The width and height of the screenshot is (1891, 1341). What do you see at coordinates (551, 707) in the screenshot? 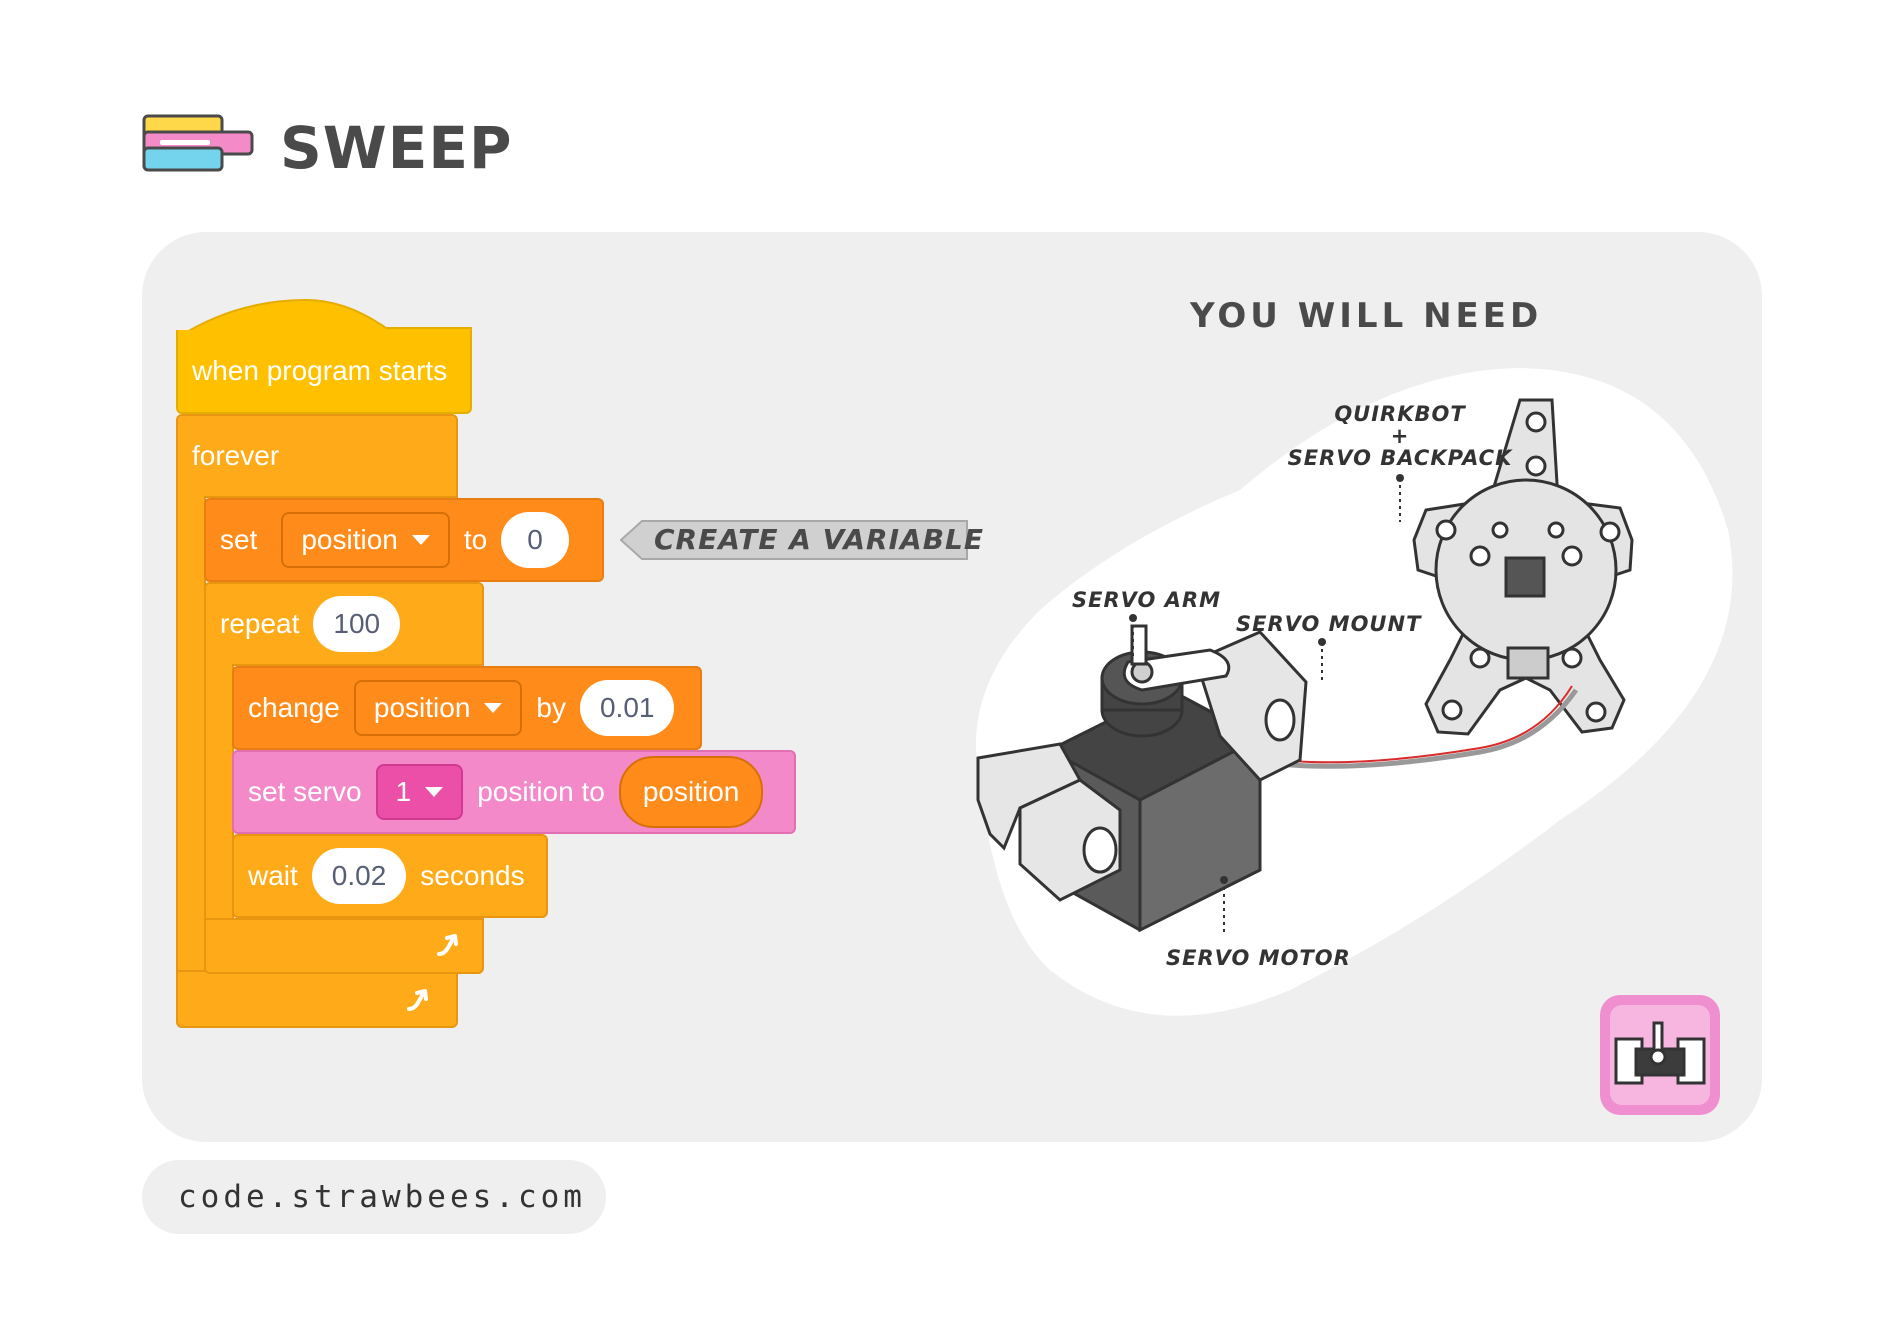
I see `by-label: by` at bounding box center [551, 707].